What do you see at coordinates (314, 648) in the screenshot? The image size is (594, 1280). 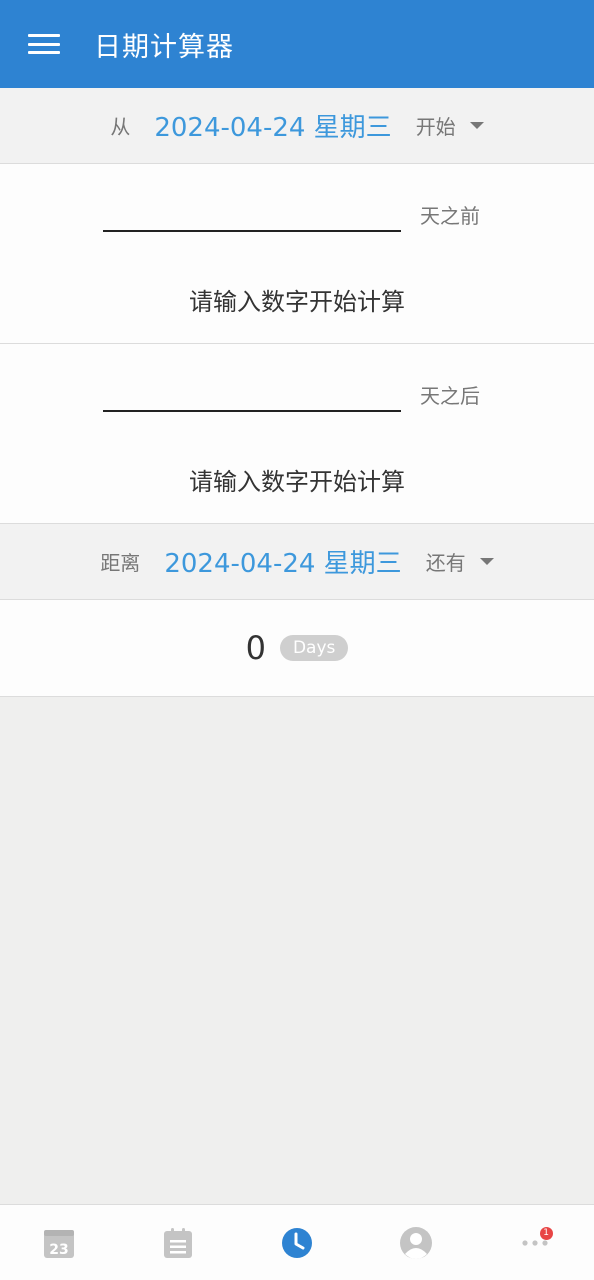 I see `result-unit-badge: Days` at bounding box center [314, 648].